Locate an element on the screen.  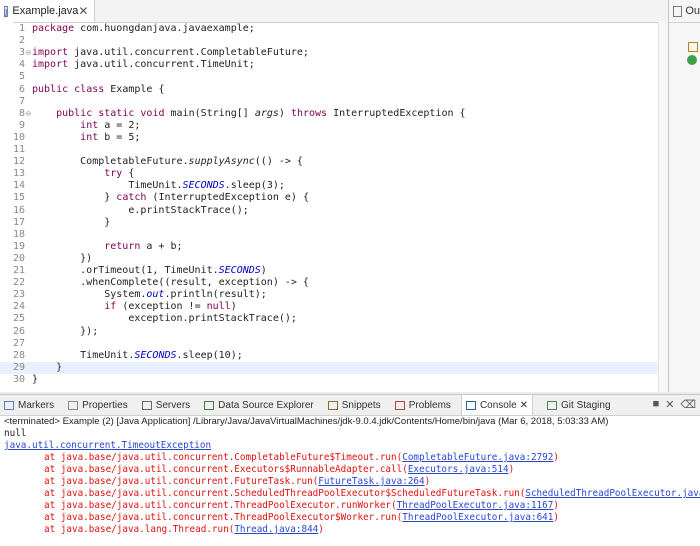
source-link: FutureTask.java:264 is located at coordinates (371, 481).